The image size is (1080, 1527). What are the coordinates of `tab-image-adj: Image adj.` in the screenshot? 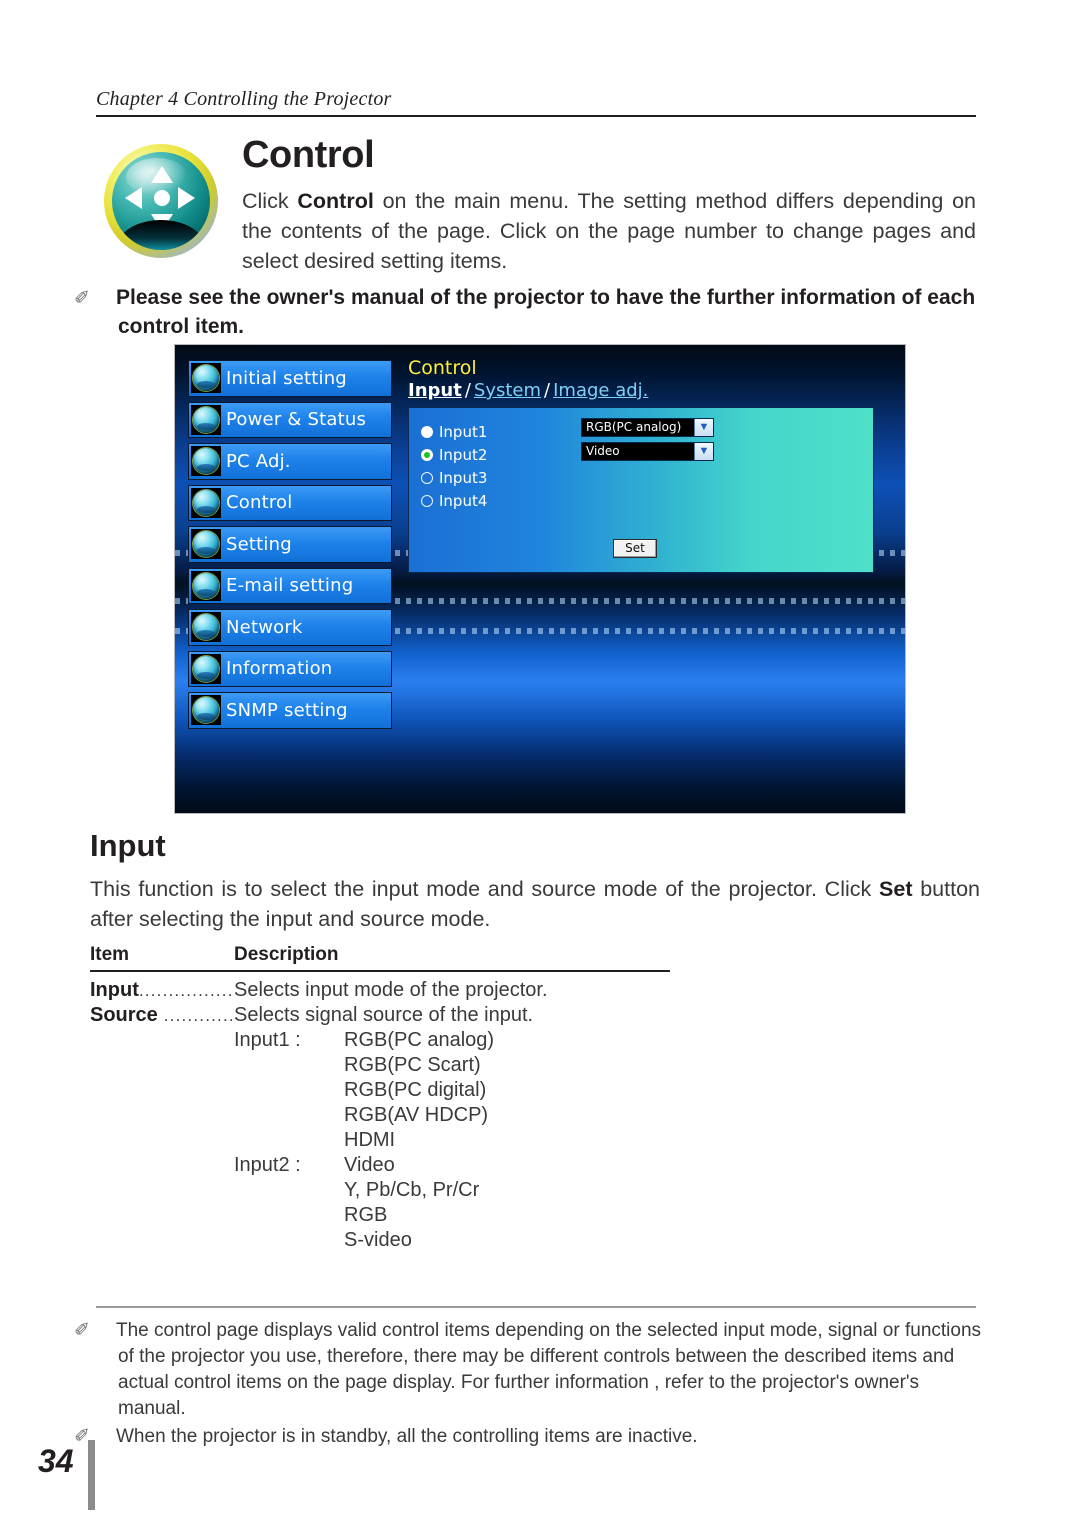 It's located at (600, 390).